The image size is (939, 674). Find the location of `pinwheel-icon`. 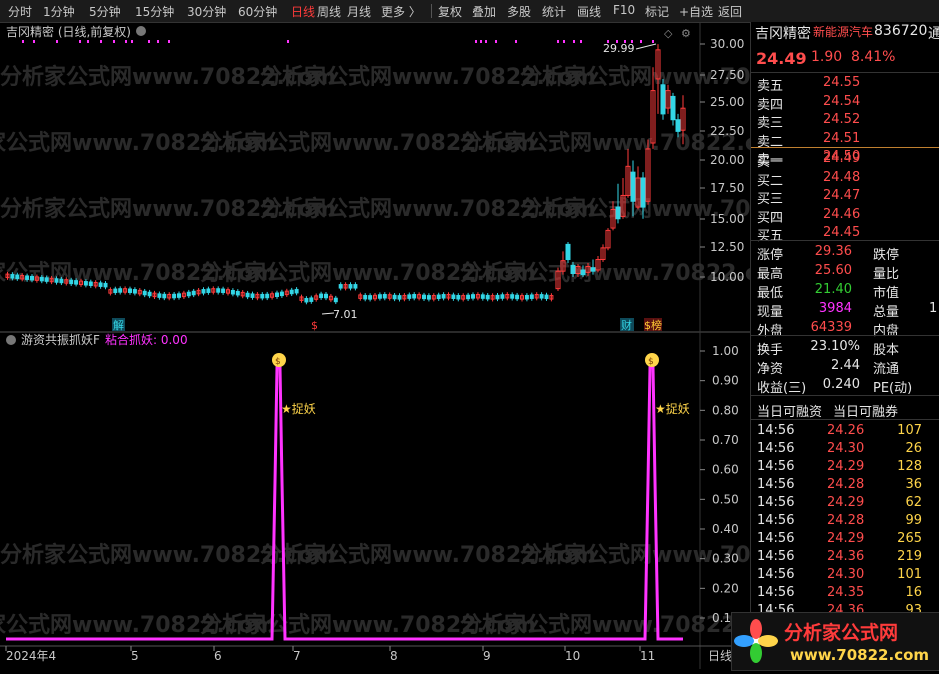

pinwheel-icon is located at coordinates (756, 641).